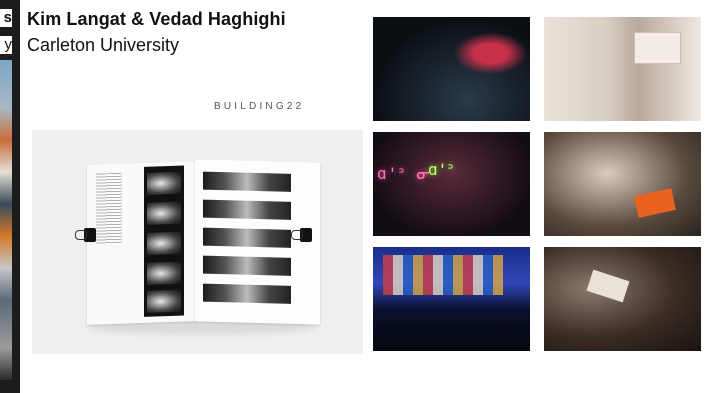 Image resolution: width=719 pixels, height=393 pixels. Describe the element at coordinates (451, 299) in the screenshot. I see `gallery-photo-projection` at that location.